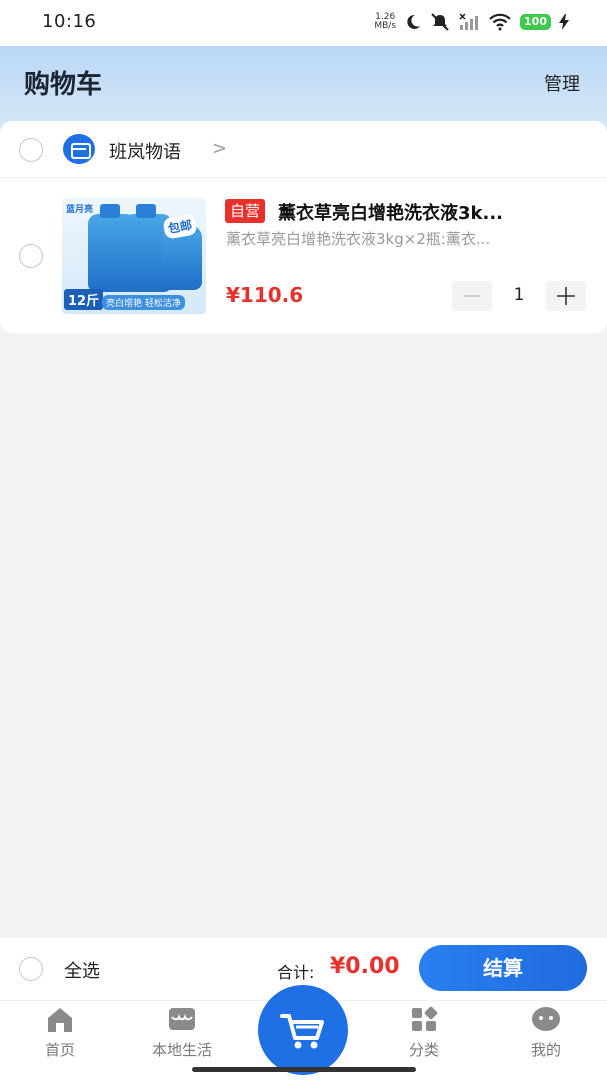  What do you see at coordinates (296, 972) in the screenshot?
I see `total-label: 合计:` at bounding box center [296, 972].